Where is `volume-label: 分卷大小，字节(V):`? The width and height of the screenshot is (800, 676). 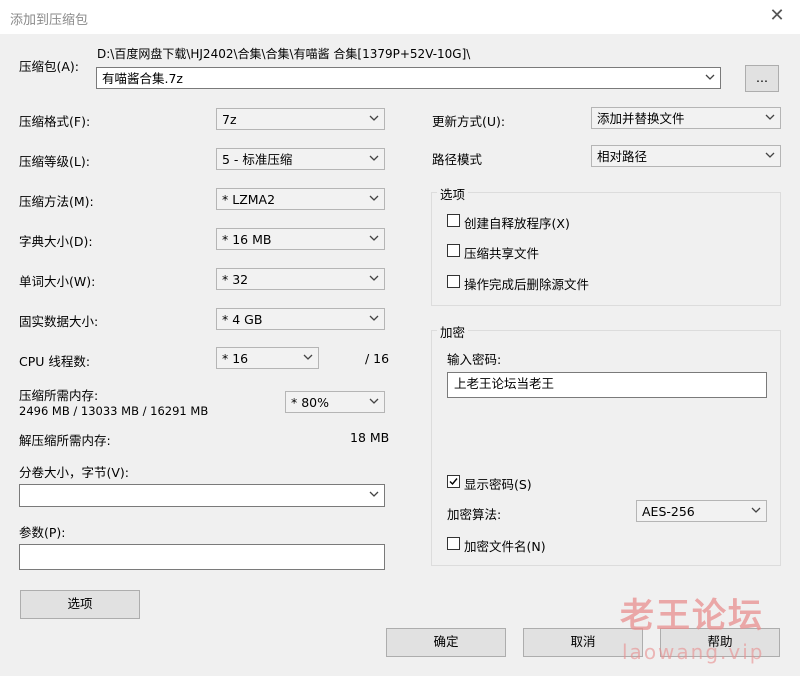
volume-label: 分卷大小，字节(V): is located at coordinates (74, 472).